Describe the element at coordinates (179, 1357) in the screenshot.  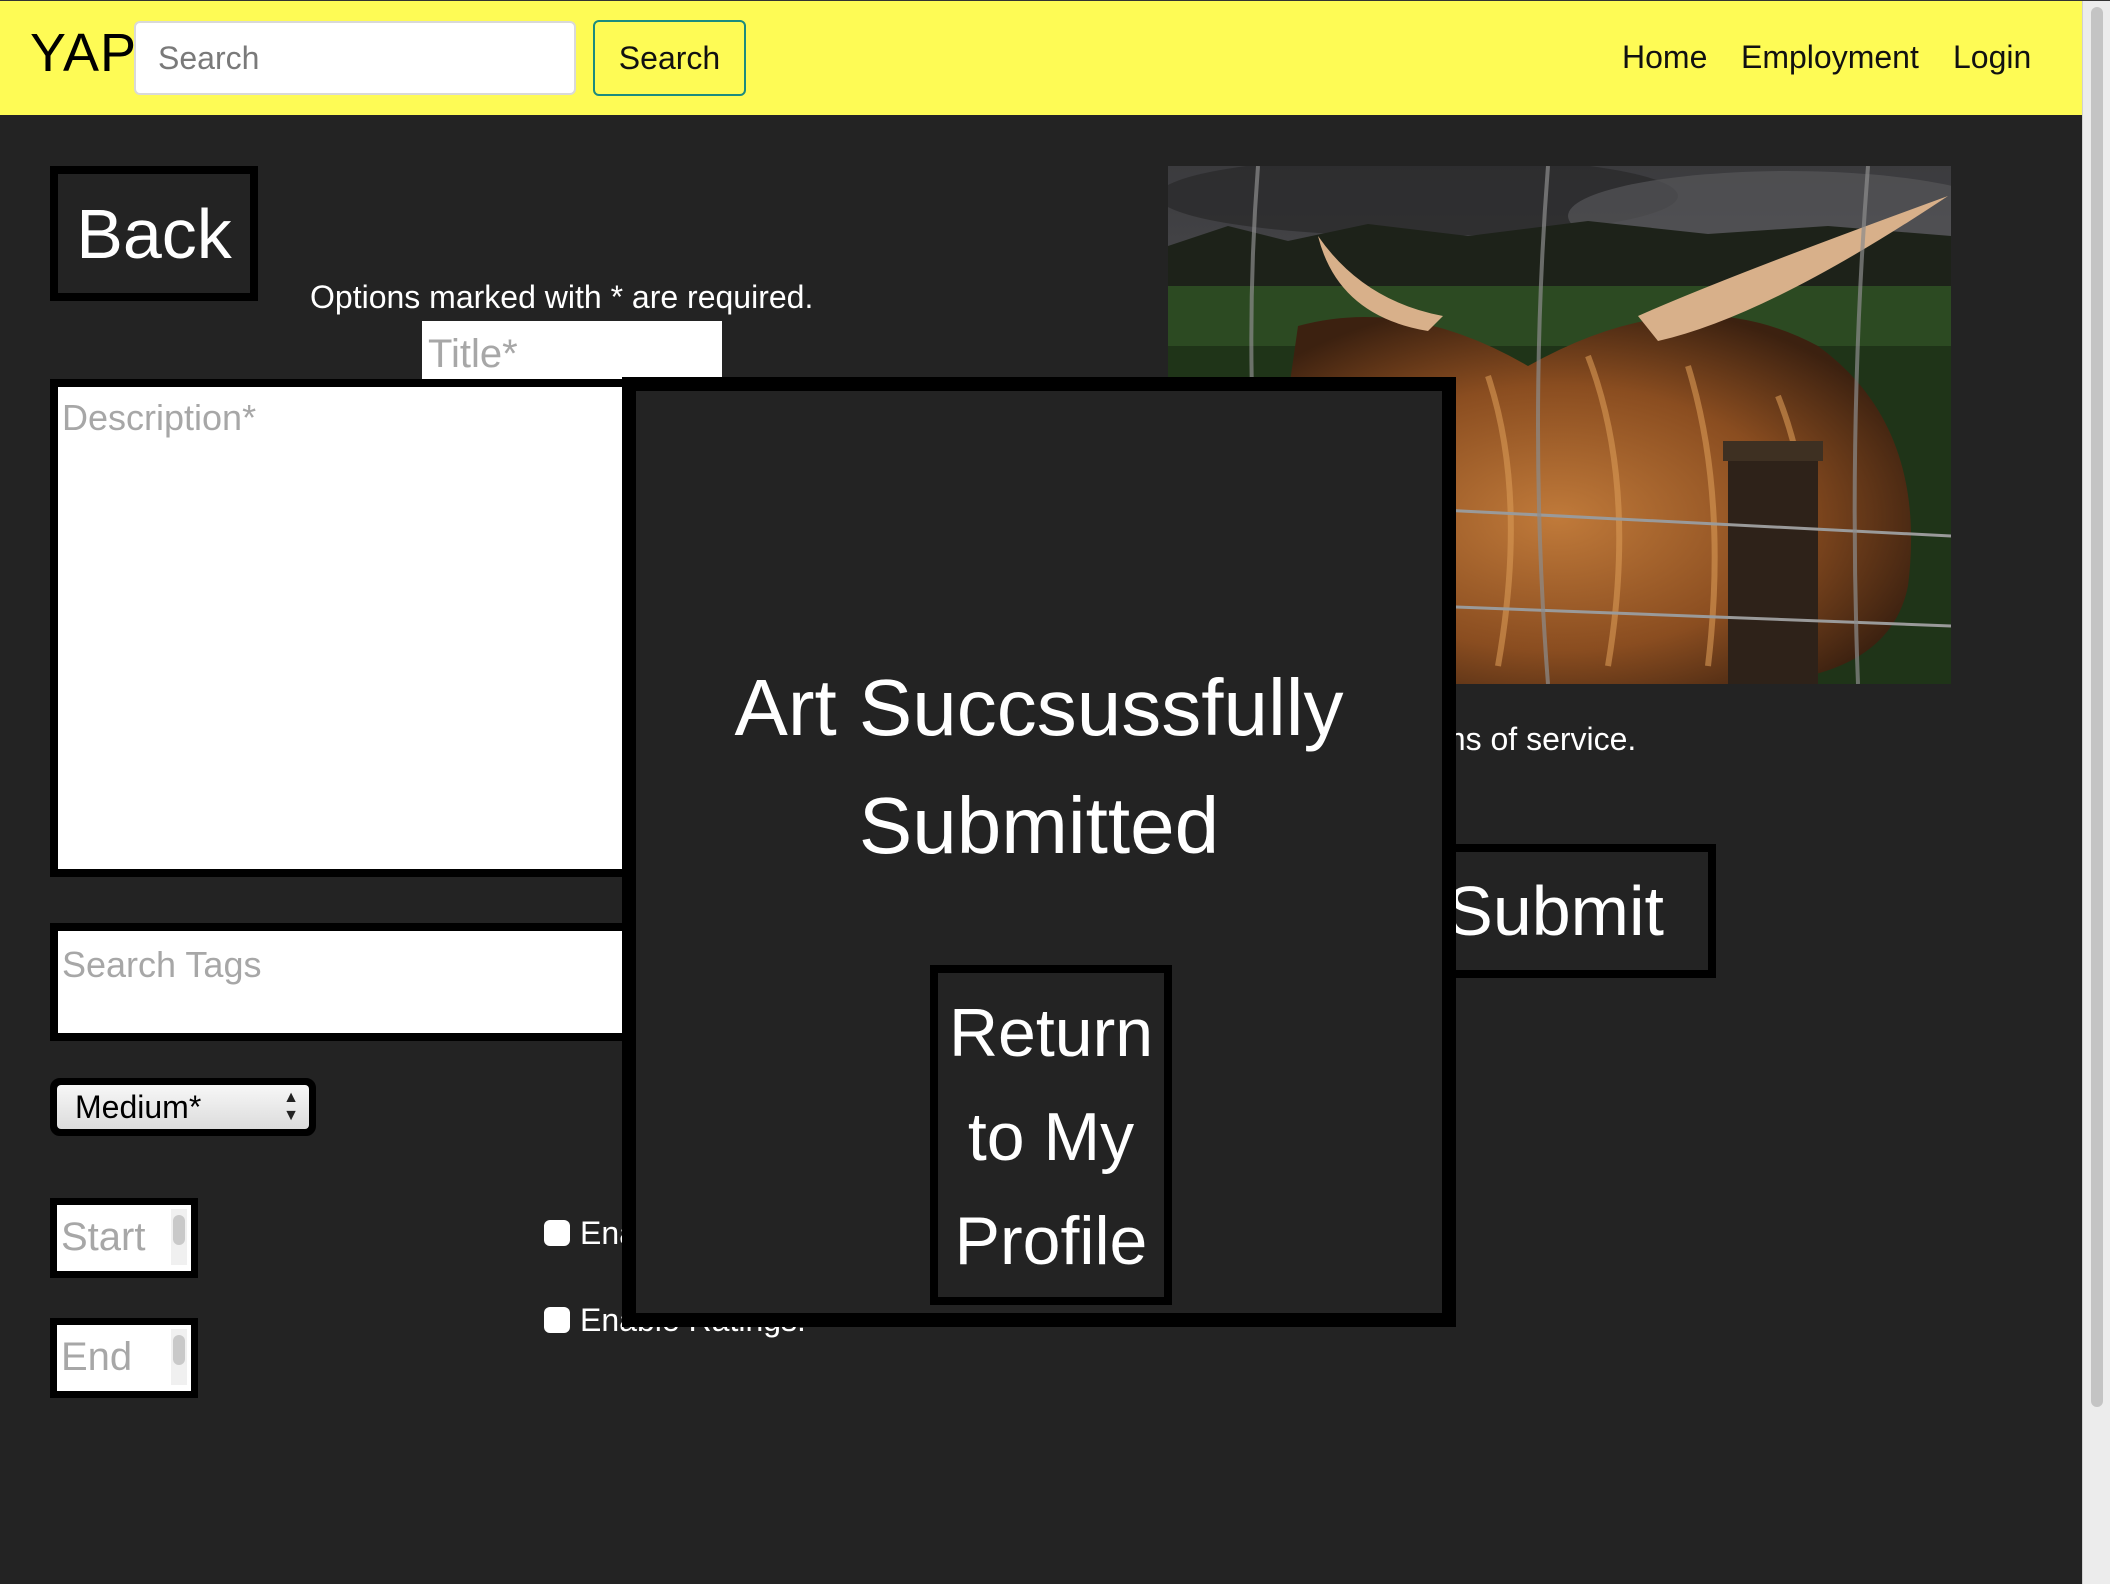
I see `end-time-spinner` at that location.